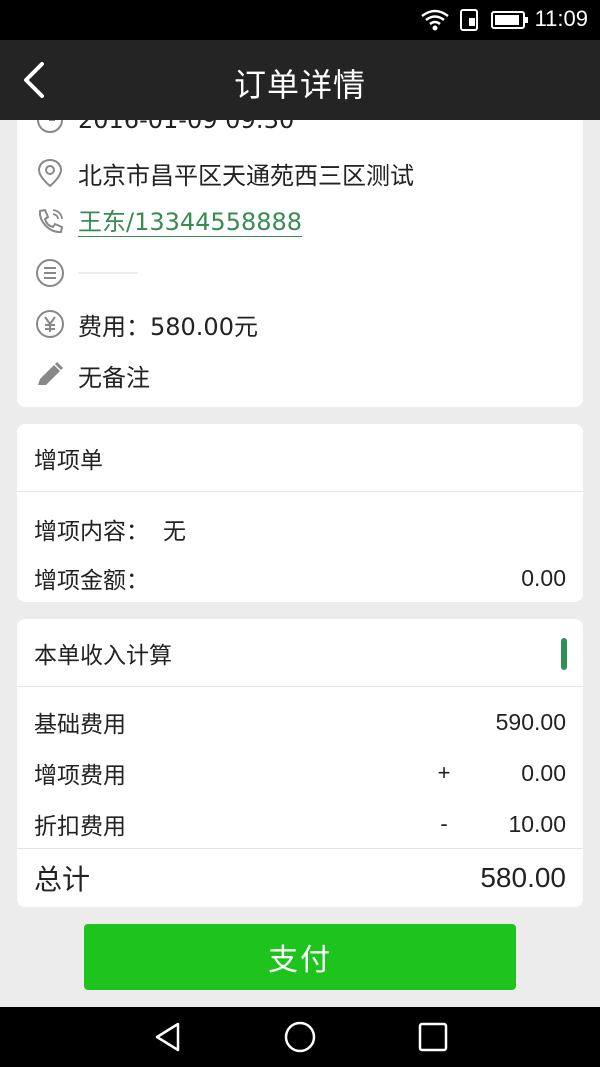 The height and width of the screenshot is (1067, 600). Describe the element at coordinates (300, 578) in the screenshot. I see `addon-amount-row: 增项金额： 0.00` at that location.